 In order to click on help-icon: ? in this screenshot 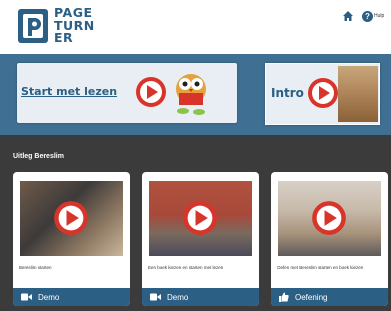, I will do `click(367, 16)`.